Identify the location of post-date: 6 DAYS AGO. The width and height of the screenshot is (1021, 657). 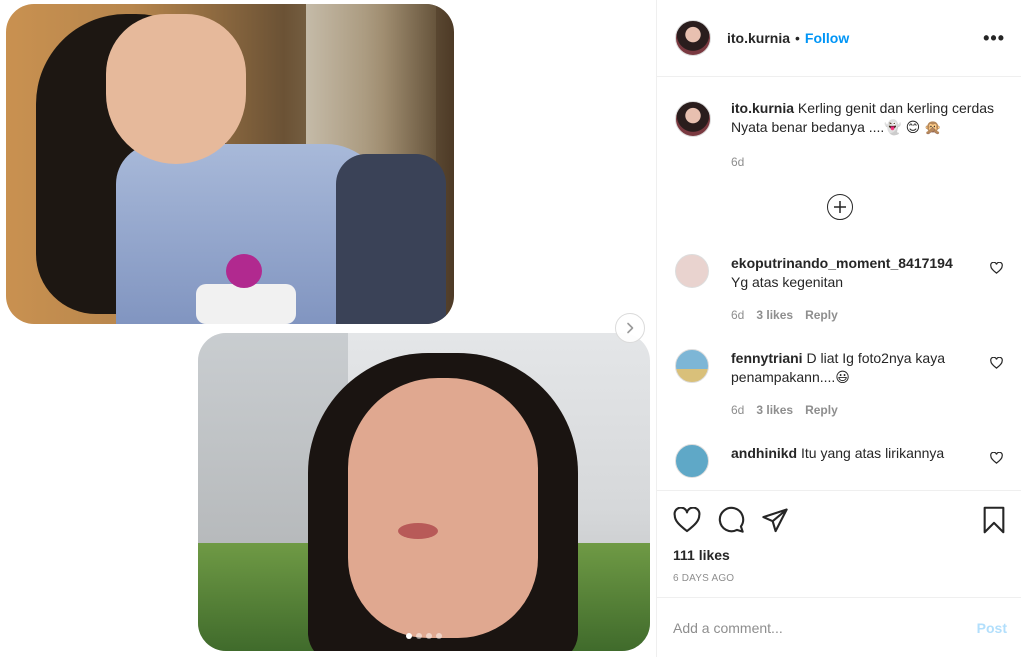
(840, 578).